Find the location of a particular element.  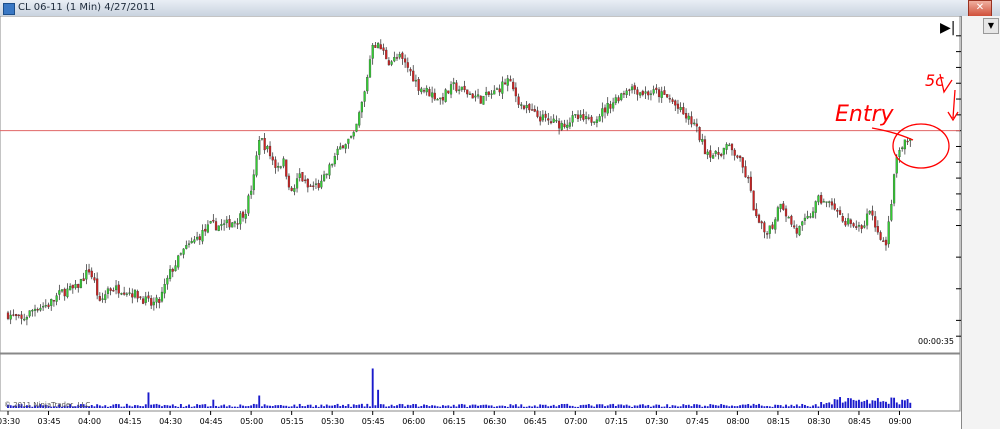

go-to-end-button: ▶| is located at coordinates (947, 28).